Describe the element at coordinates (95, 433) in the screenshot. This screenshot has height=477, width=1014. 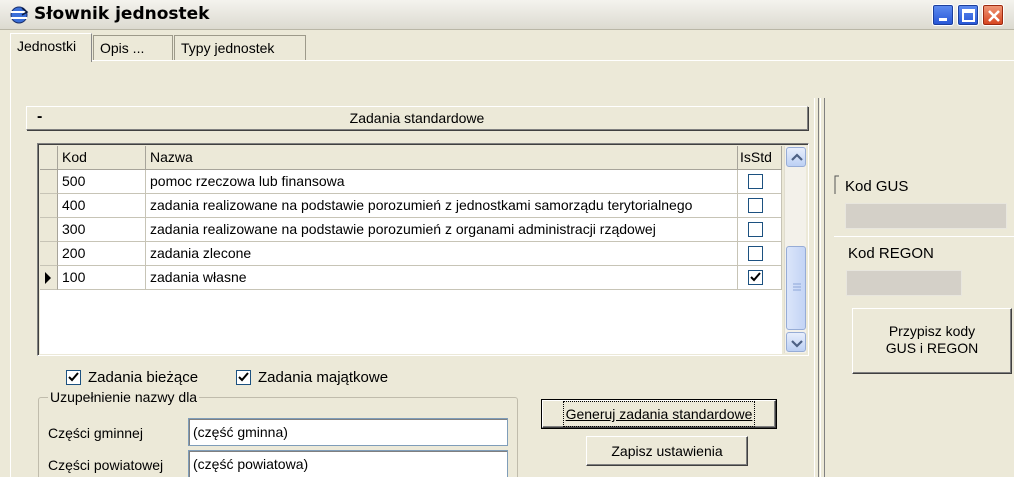
I see `czesci-gminnej-label: Części gminnej` at that location.